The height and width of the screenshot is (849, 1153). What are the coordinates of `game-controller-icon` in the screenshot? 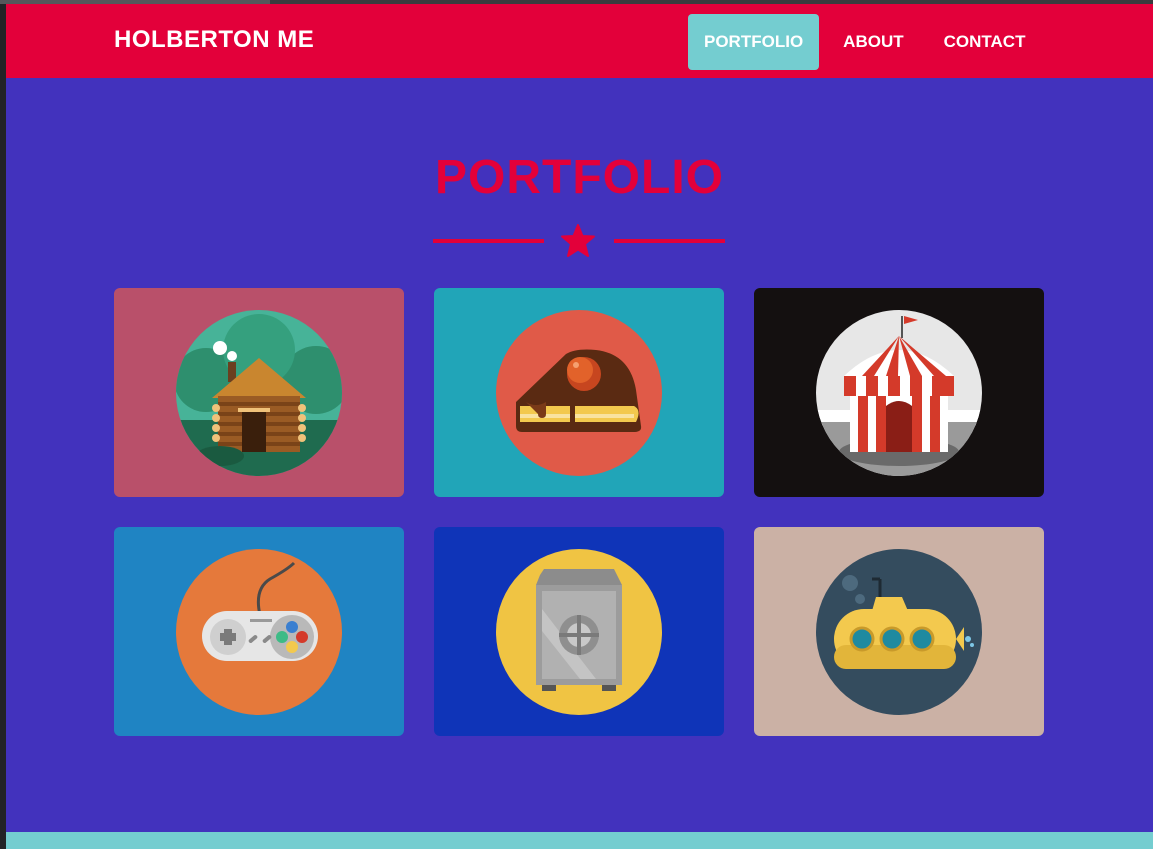 It's located at (259, 632).